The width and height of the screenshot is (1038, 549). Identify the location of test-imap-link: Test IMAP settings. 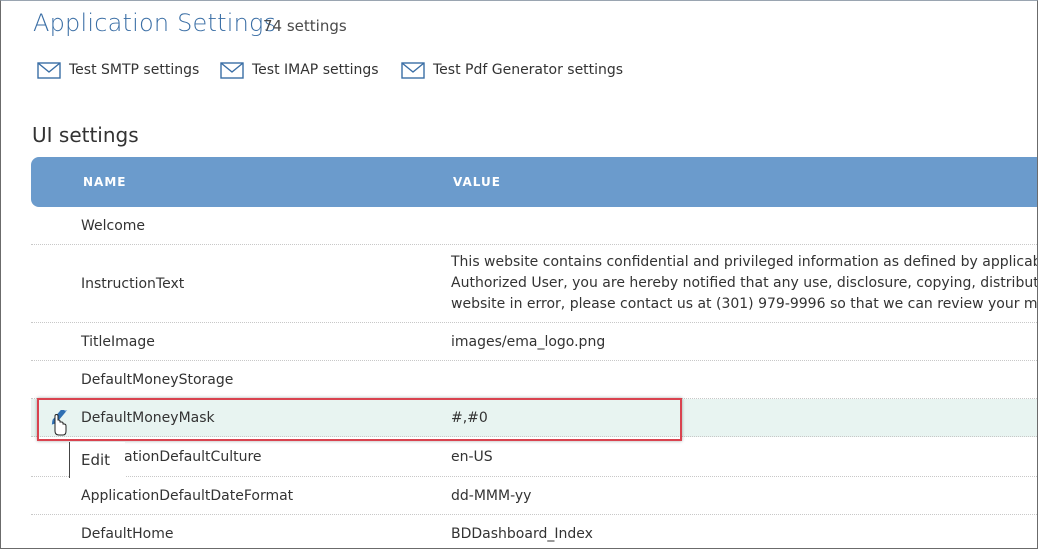
(299, 70).